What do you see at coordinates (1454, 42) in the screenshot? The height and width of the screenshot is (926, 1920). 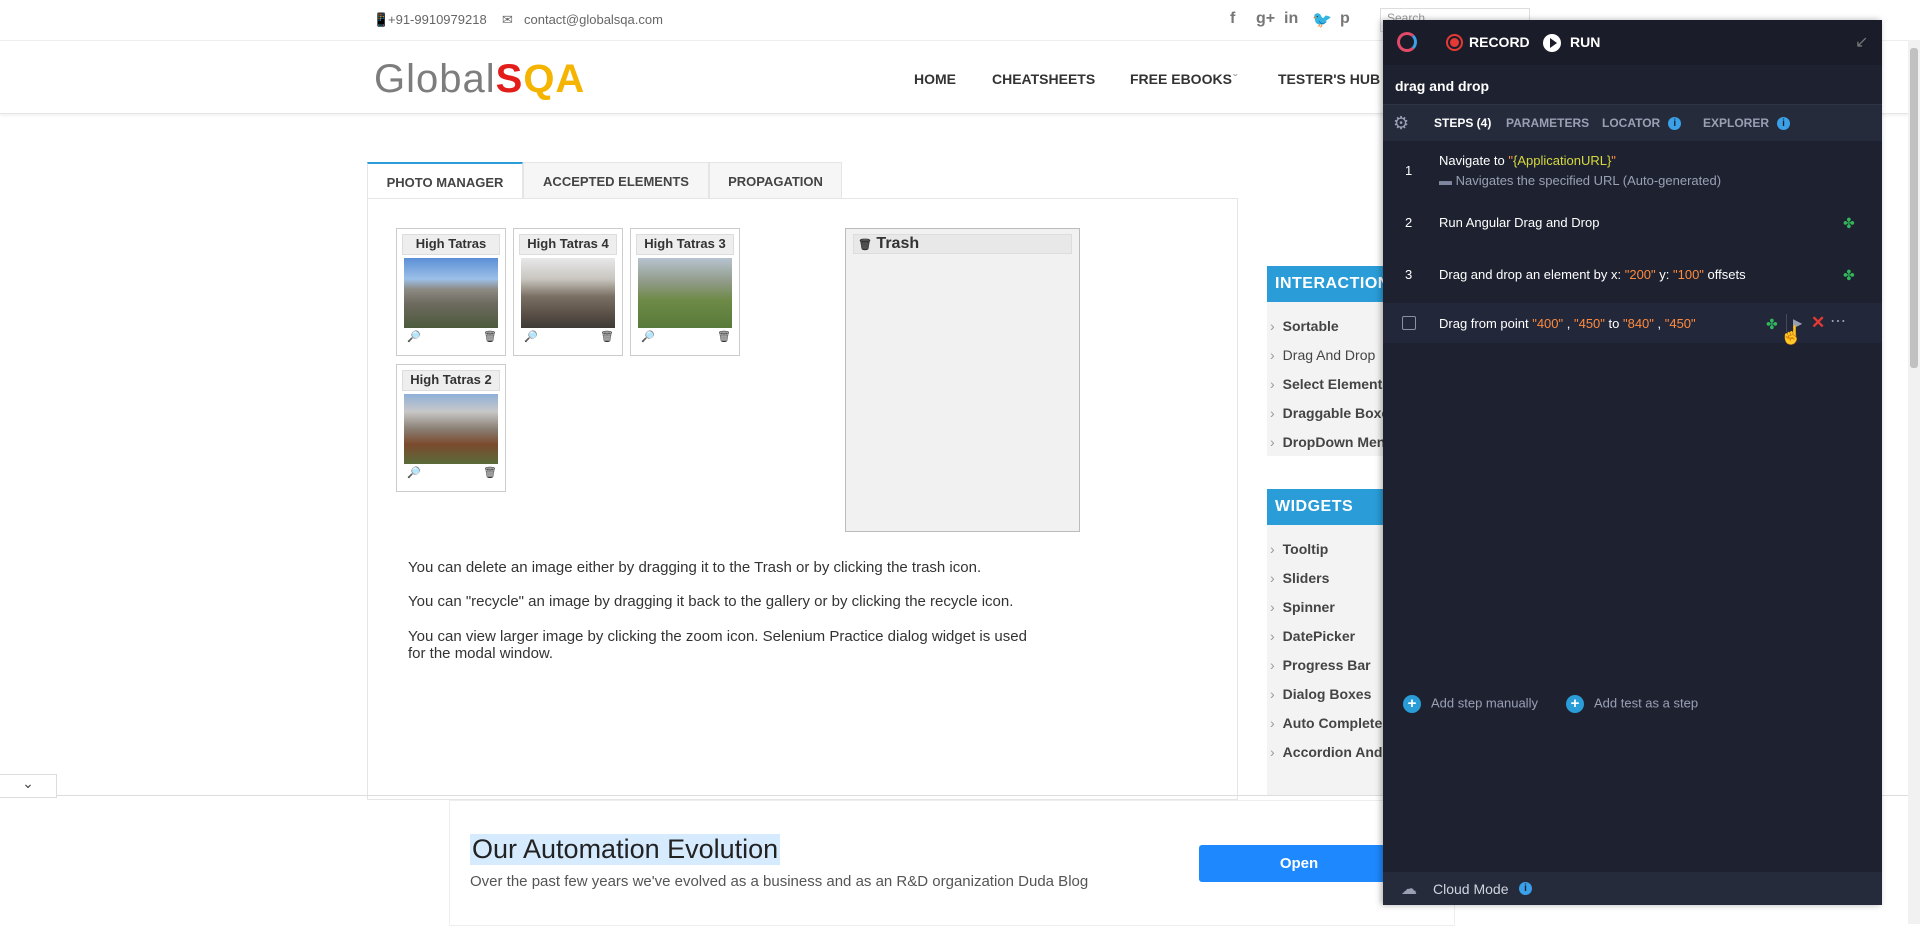 I see `record-icon` at bounding box center [1454, 42].